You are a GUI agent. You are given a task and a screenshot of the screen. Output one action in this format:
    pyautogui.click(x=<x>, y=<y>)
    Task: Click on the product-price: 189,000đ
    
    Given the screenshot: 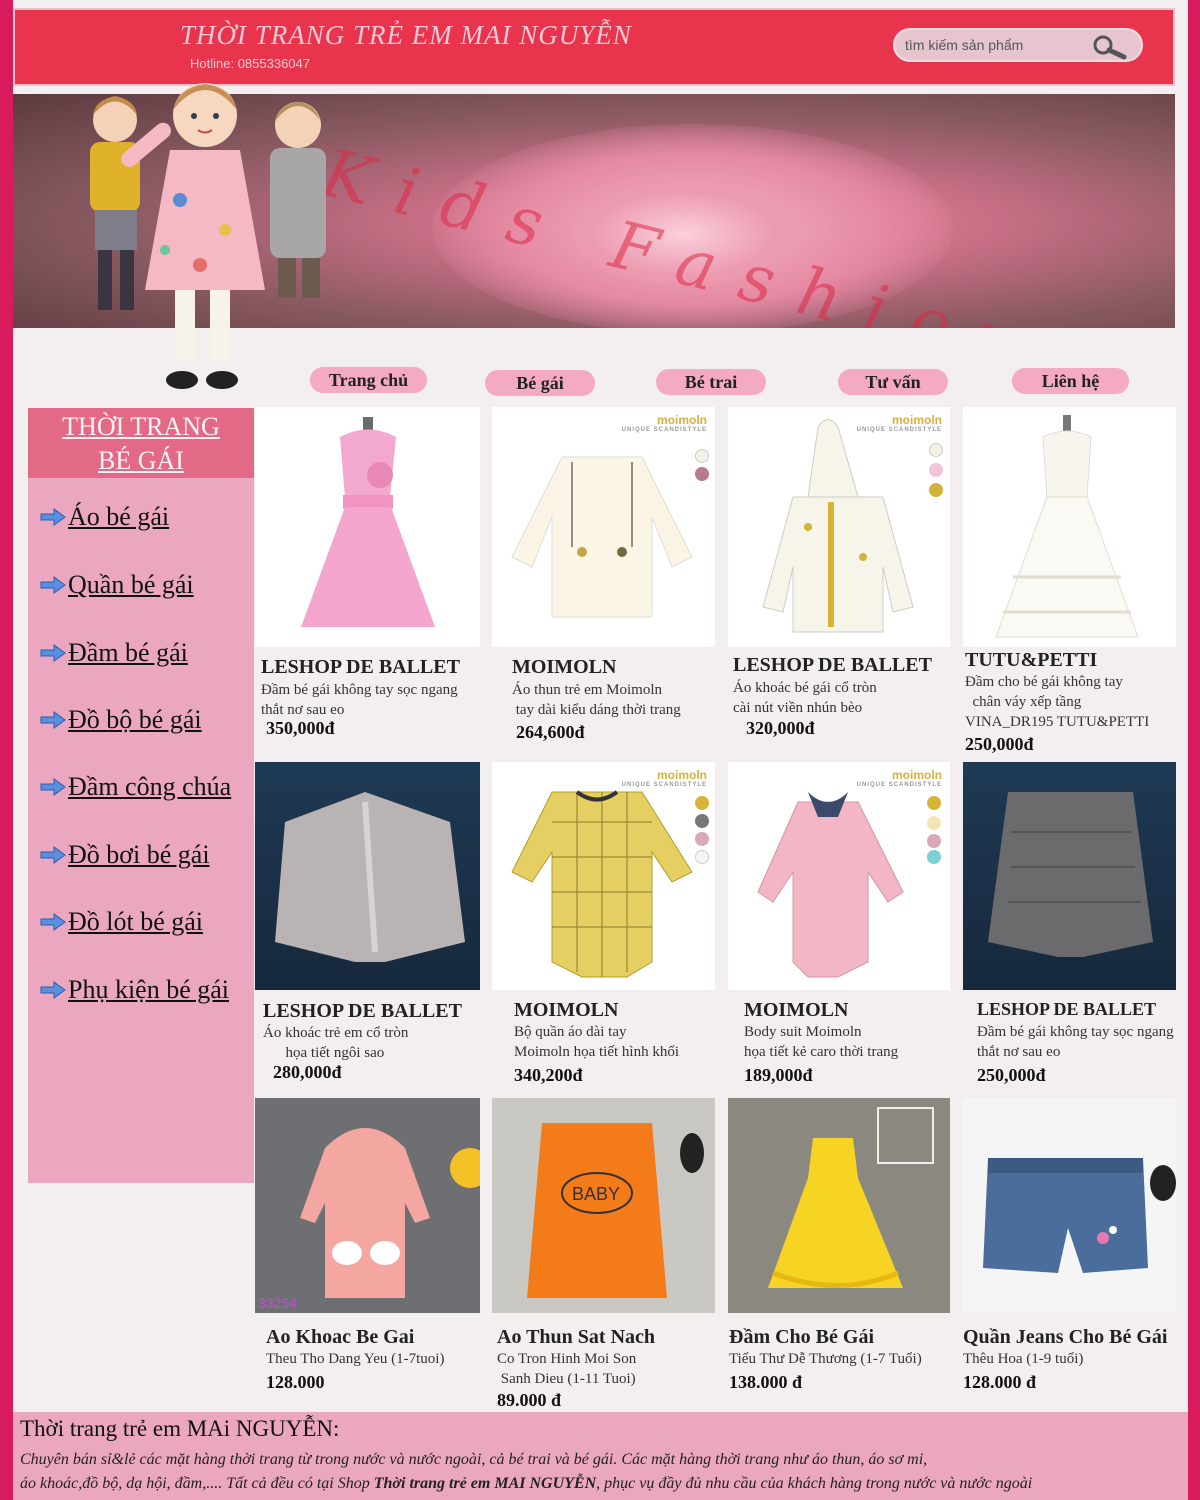 What is the action you would take?
    pyautogui.click(x=778, y=1075)
    